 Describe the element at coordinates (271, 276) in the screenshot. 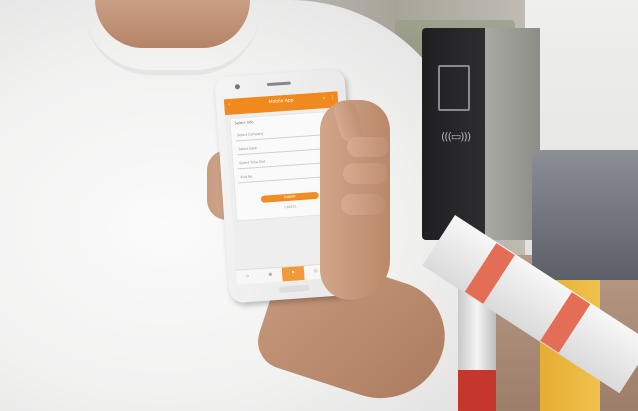

I see `tab-list: ▣` at that location.